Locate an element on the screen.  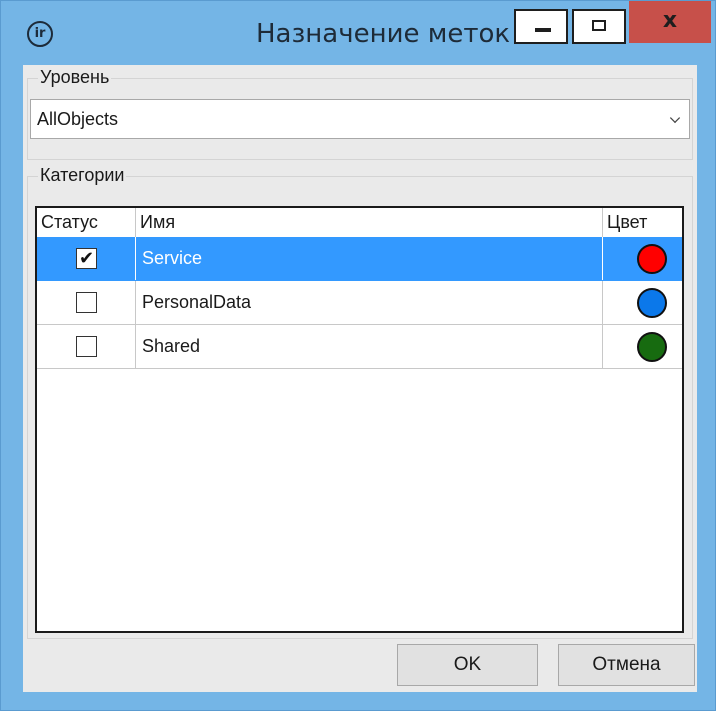
column-header-color: Цвет is located at coordinates (642, 222).